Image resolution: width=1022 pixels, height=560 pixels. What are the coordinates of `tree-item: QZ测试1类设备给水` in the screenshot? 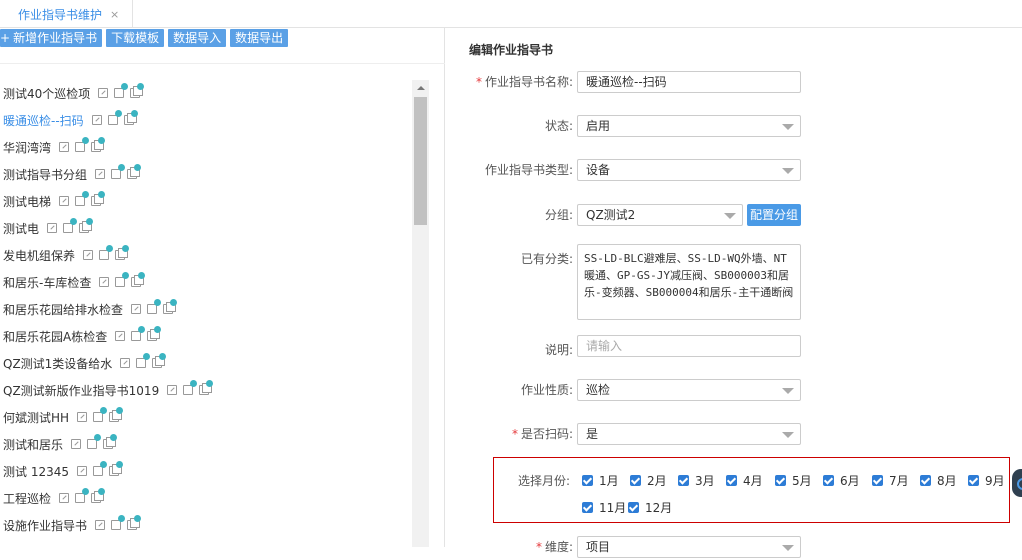 It's located at (85, 362).